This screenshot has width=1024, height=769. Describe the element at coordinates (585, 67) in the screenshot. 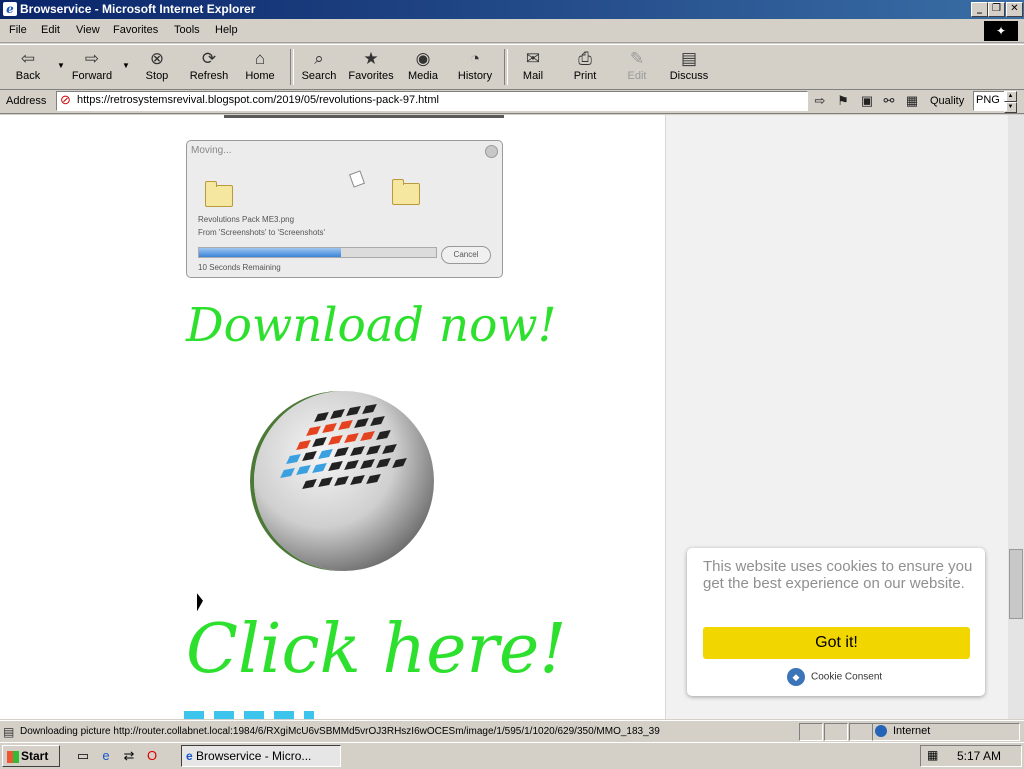

I see `print-button: ⎙ Print` at that location.